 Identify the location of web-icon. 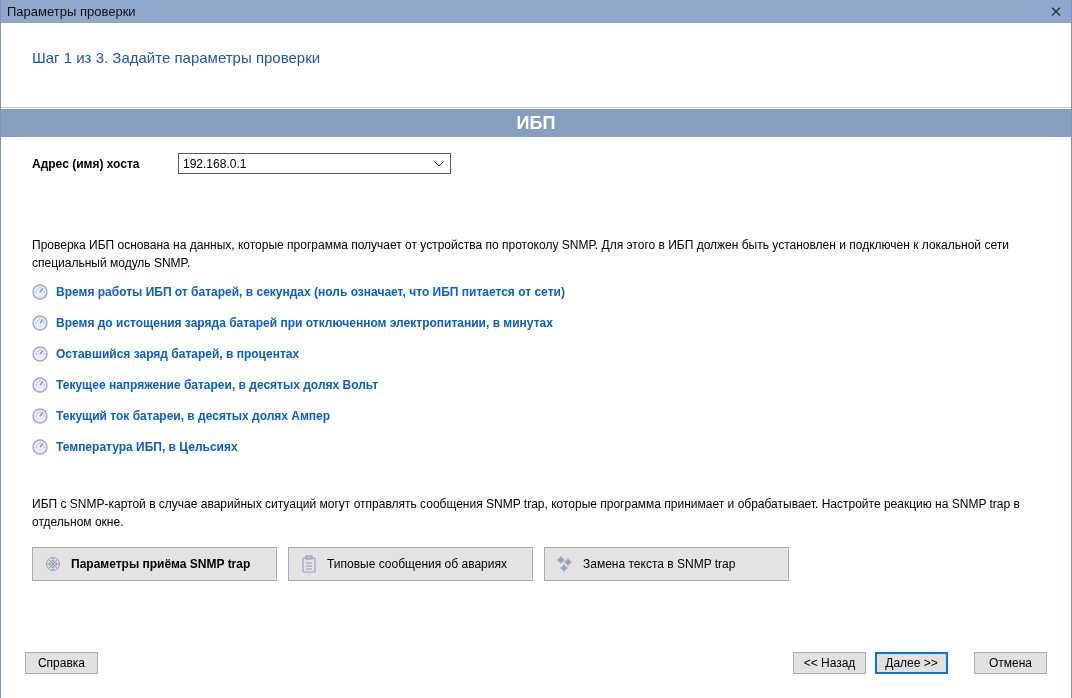
(53, 564).